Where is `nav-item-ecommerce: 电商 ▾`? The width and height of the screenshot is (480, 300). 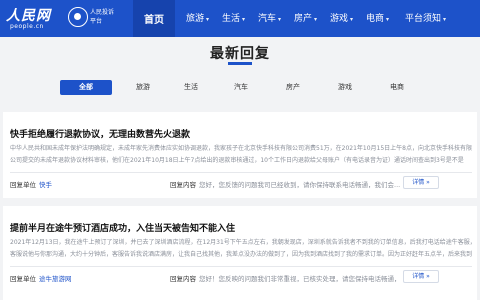 nav-item-ecommerce: 电商 ▾ is located at coordinates (377, 17).